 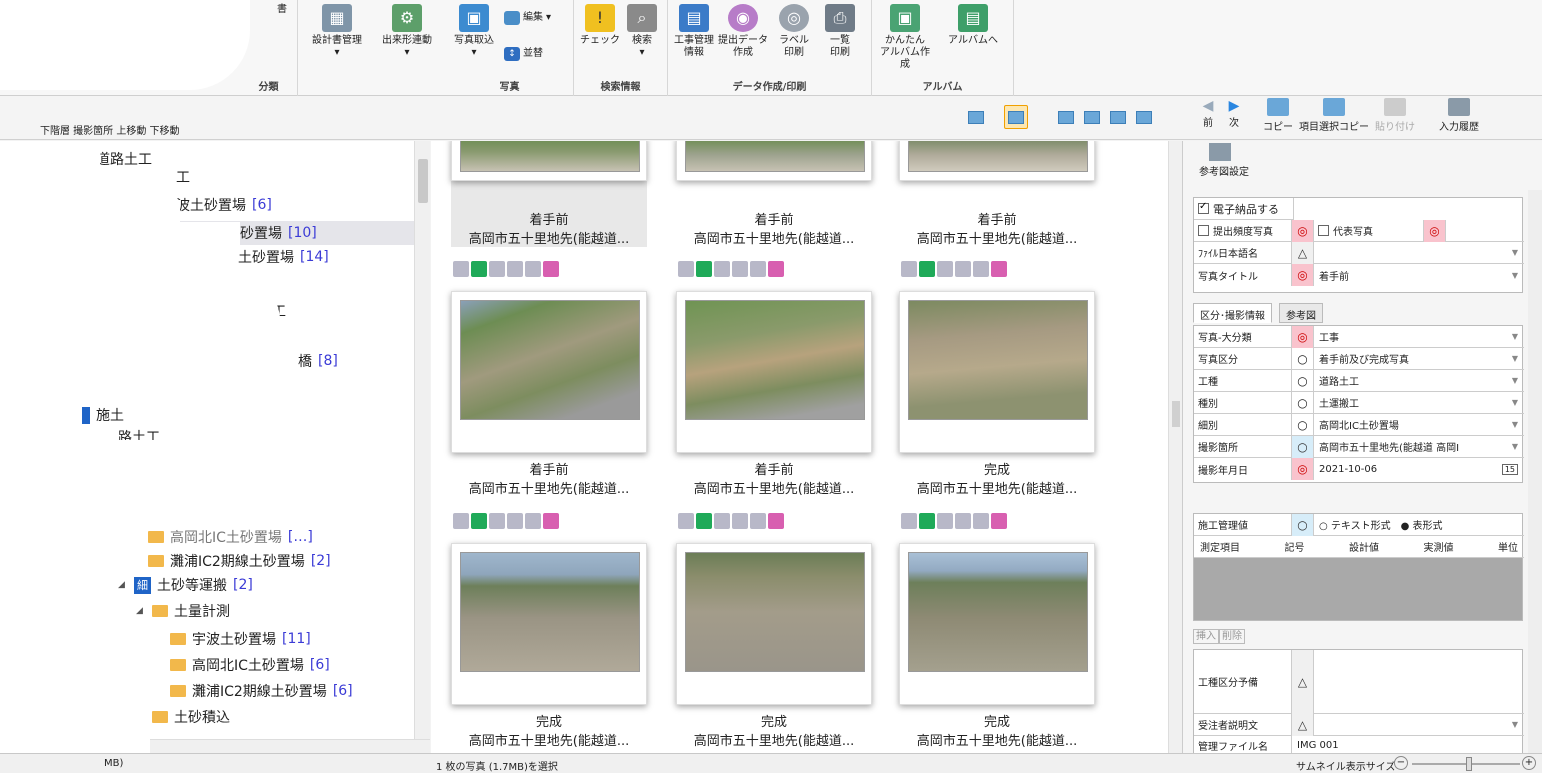 What do you see at coordinates (278, 233) in the screenshot?
I see `tree-item-selected: 砂置場 [10]` at bounding box center [278, 233].